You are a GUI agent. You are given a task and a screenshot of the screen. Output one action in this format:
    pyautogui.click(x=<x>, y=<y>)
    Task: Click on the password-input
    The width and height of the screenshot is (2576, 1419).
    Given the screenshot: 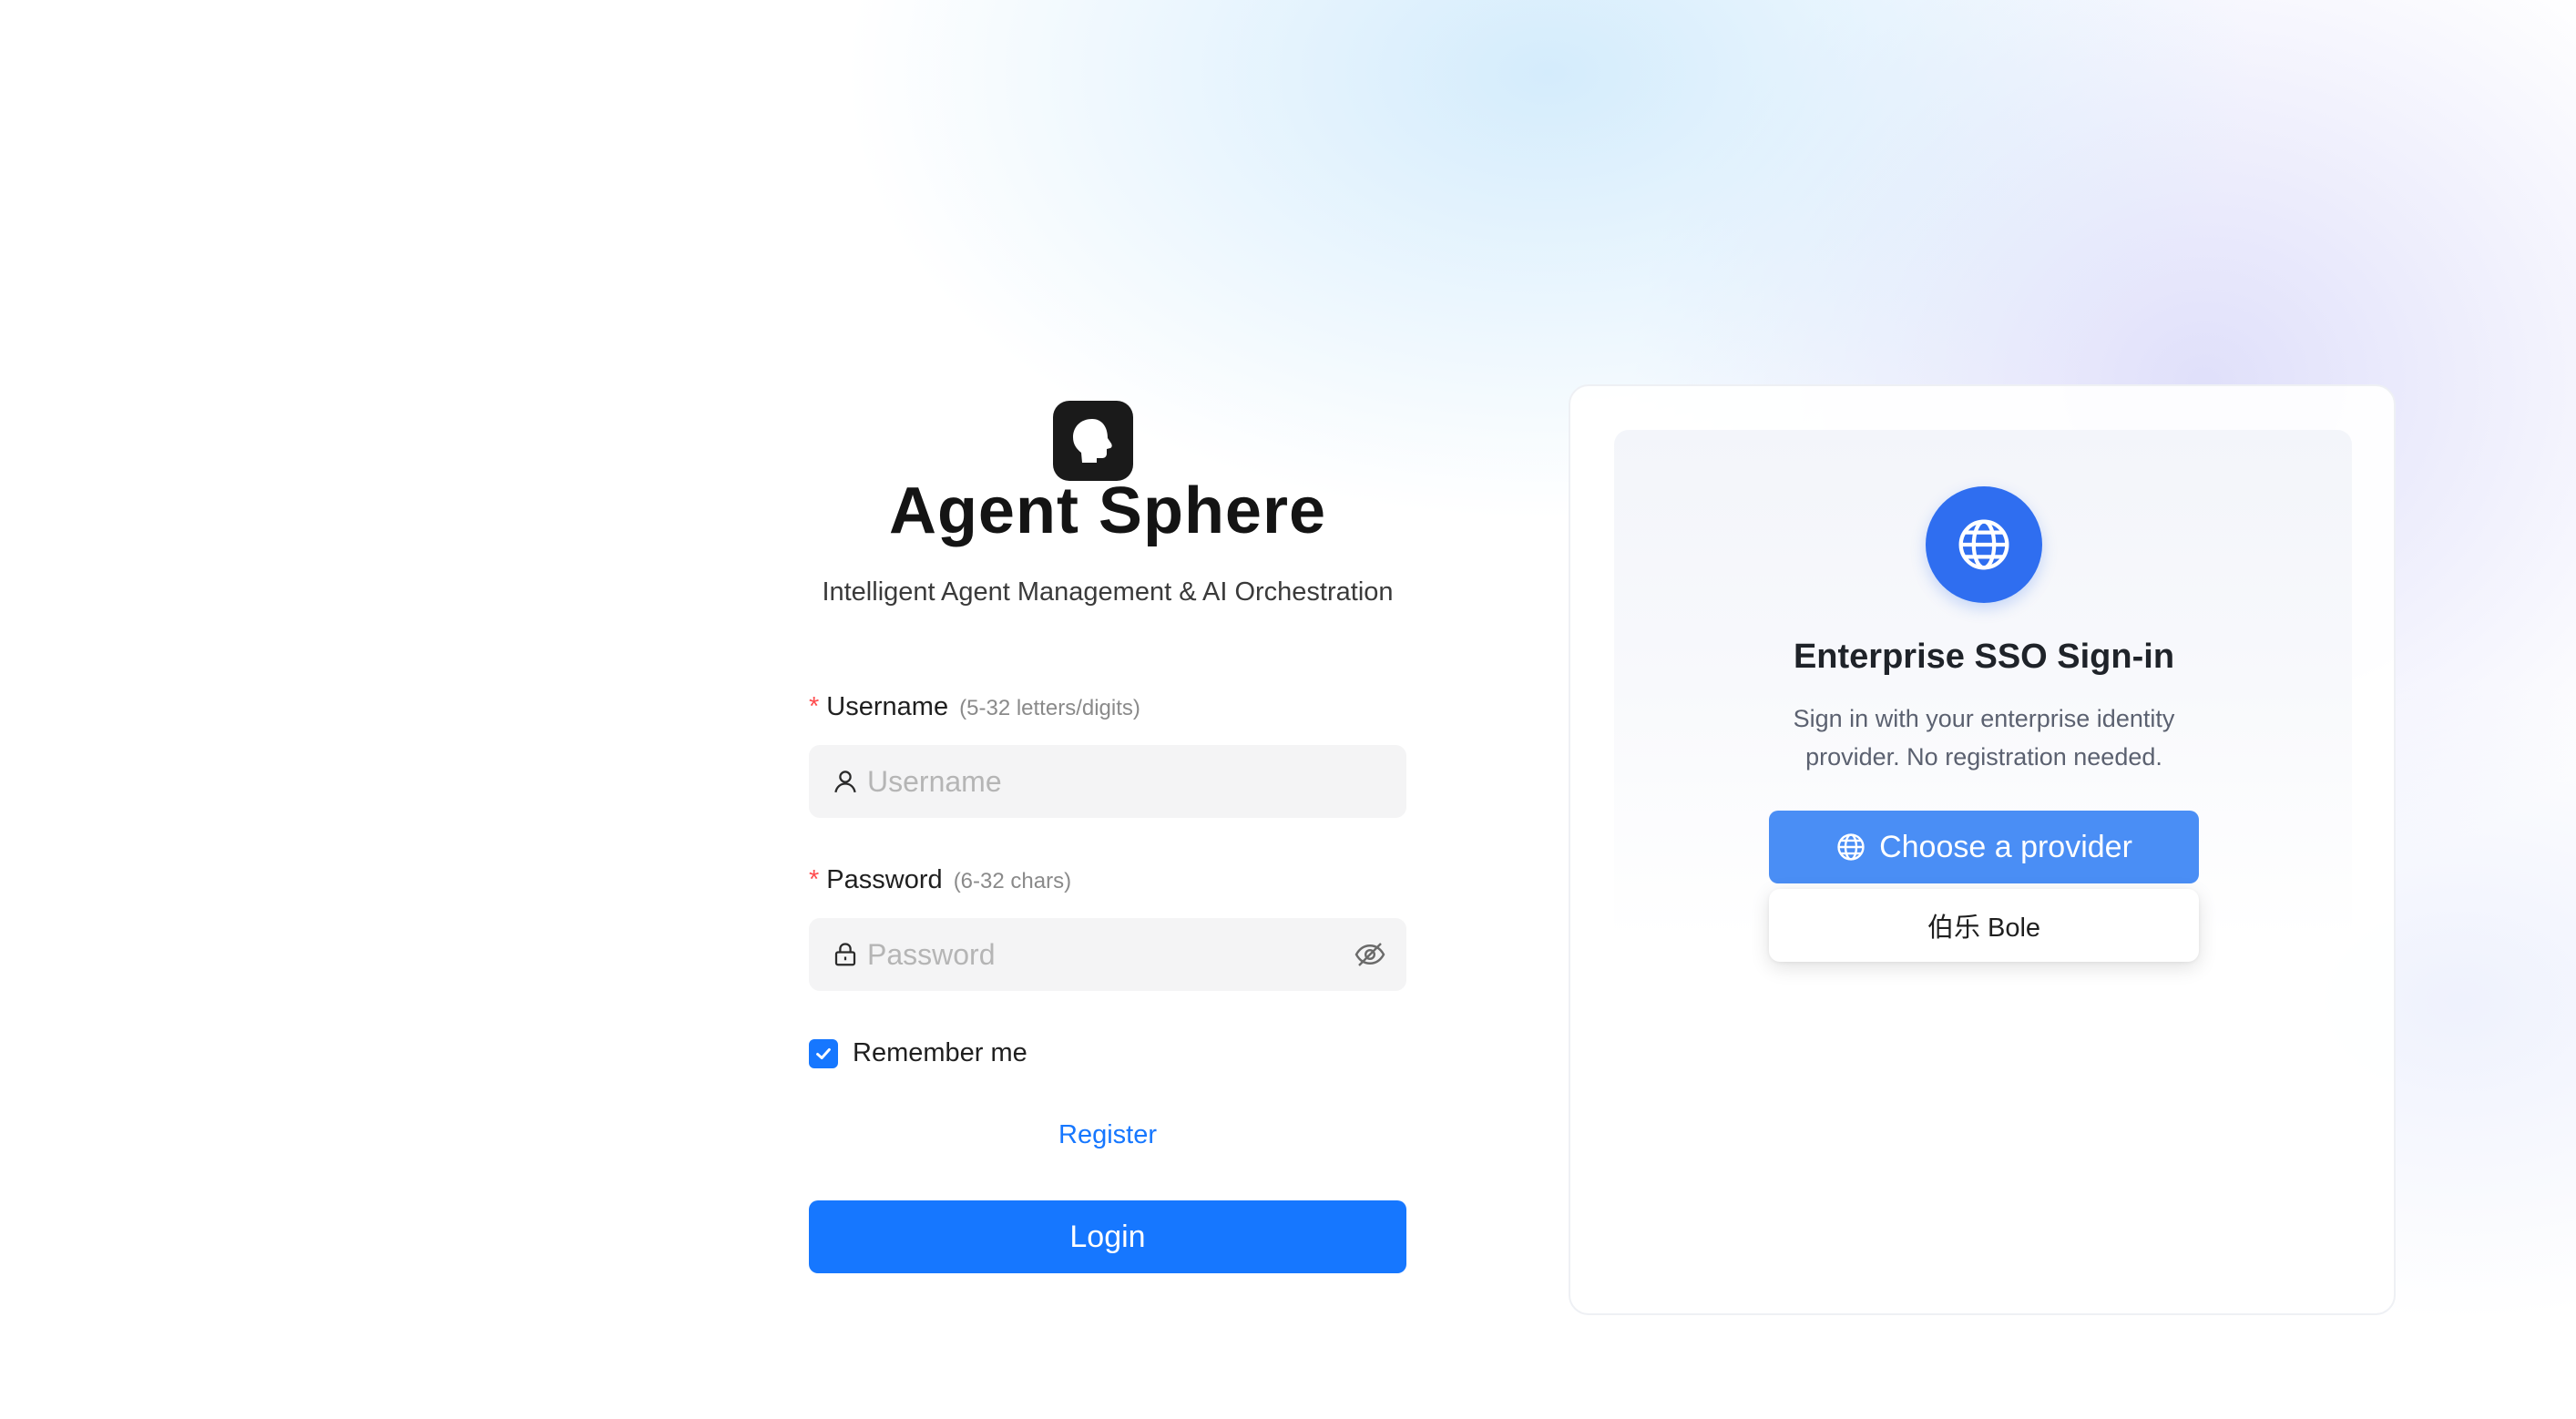 What is the action you would take?
    pyautogui.click(x=1104, y=954)
    